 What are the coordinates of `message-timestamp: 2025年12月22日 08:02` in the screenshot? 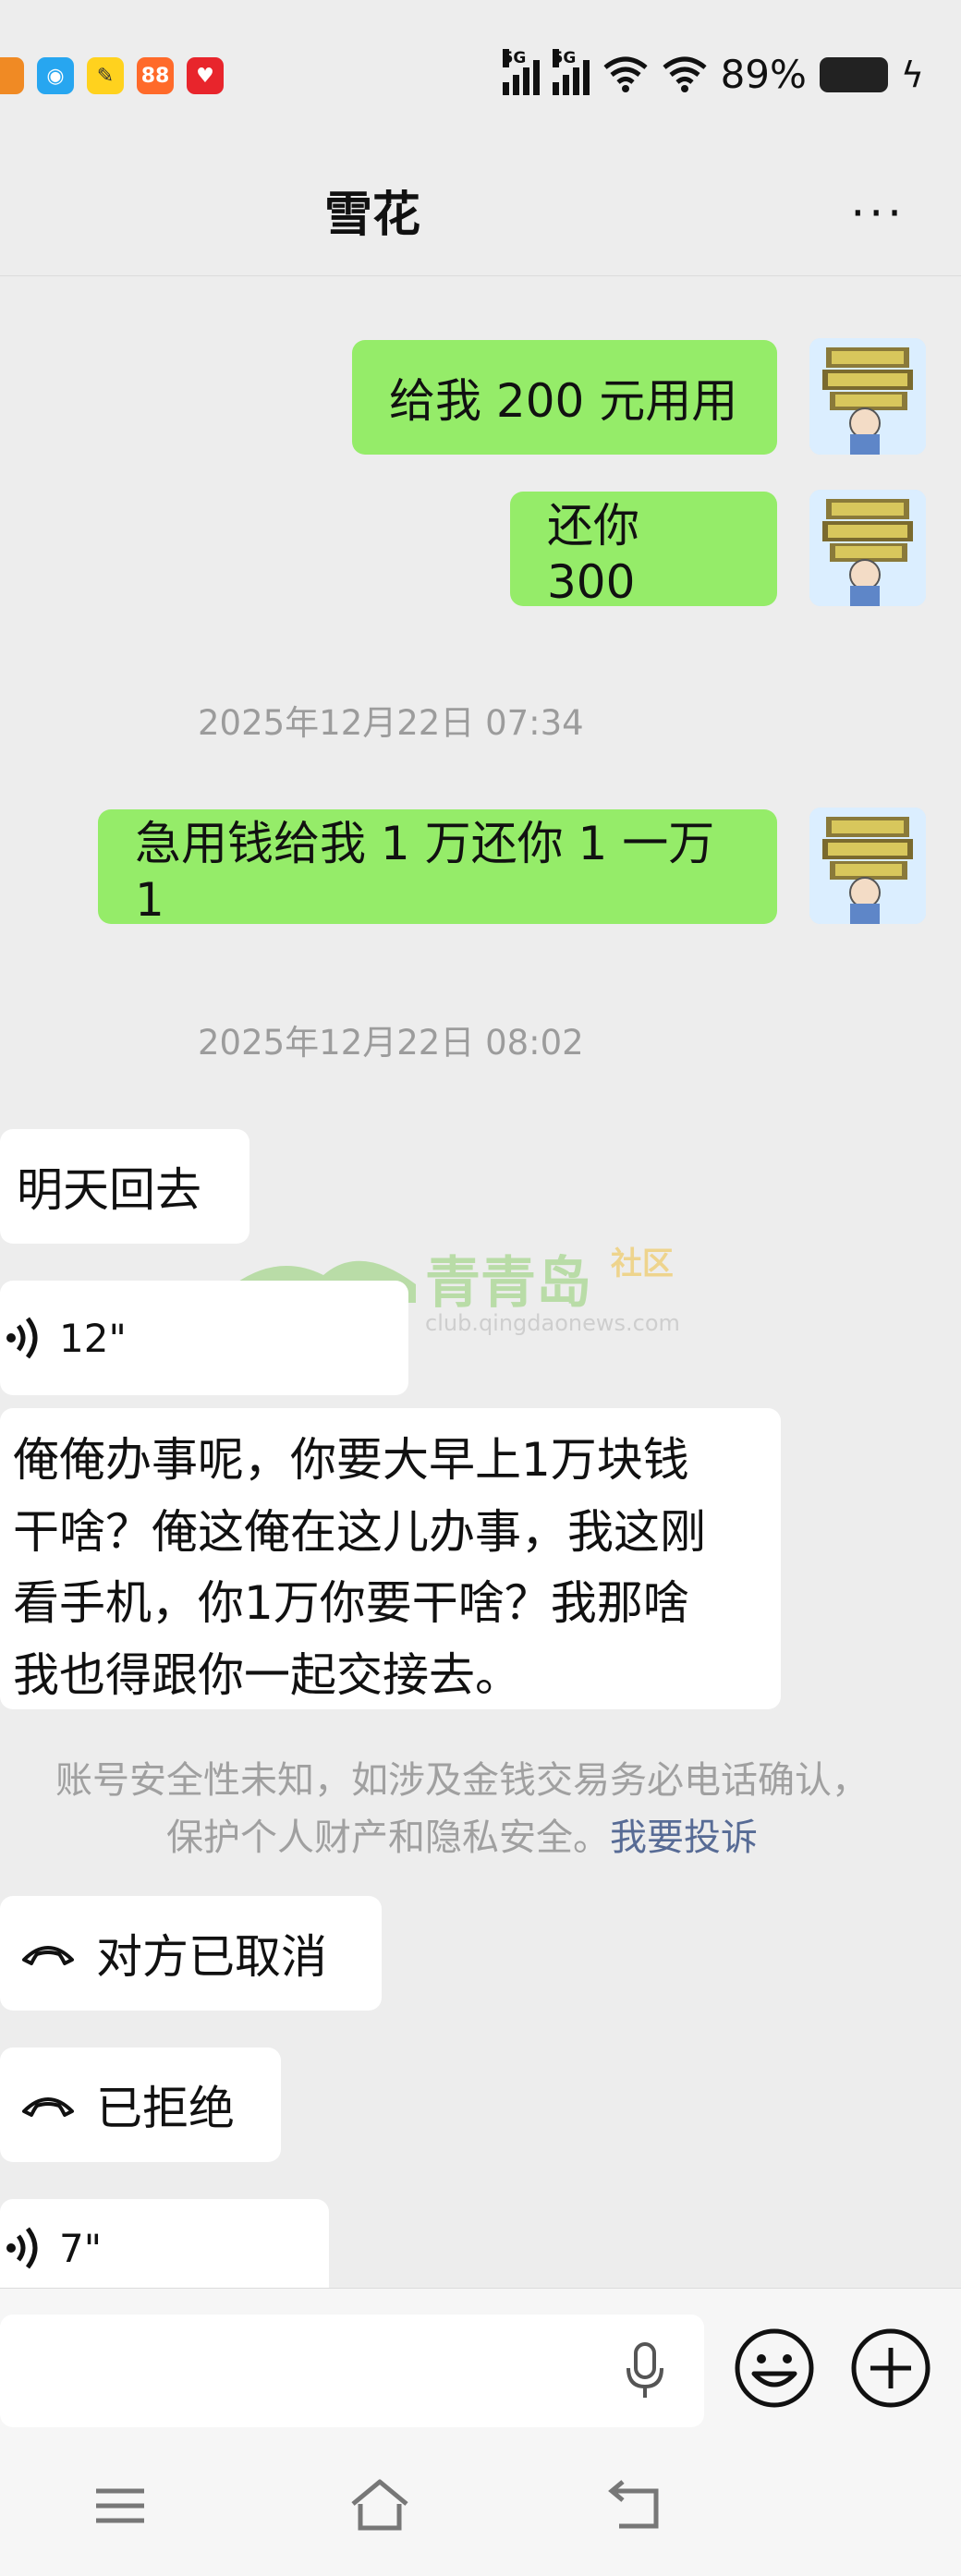 It's located at (391, 1043).